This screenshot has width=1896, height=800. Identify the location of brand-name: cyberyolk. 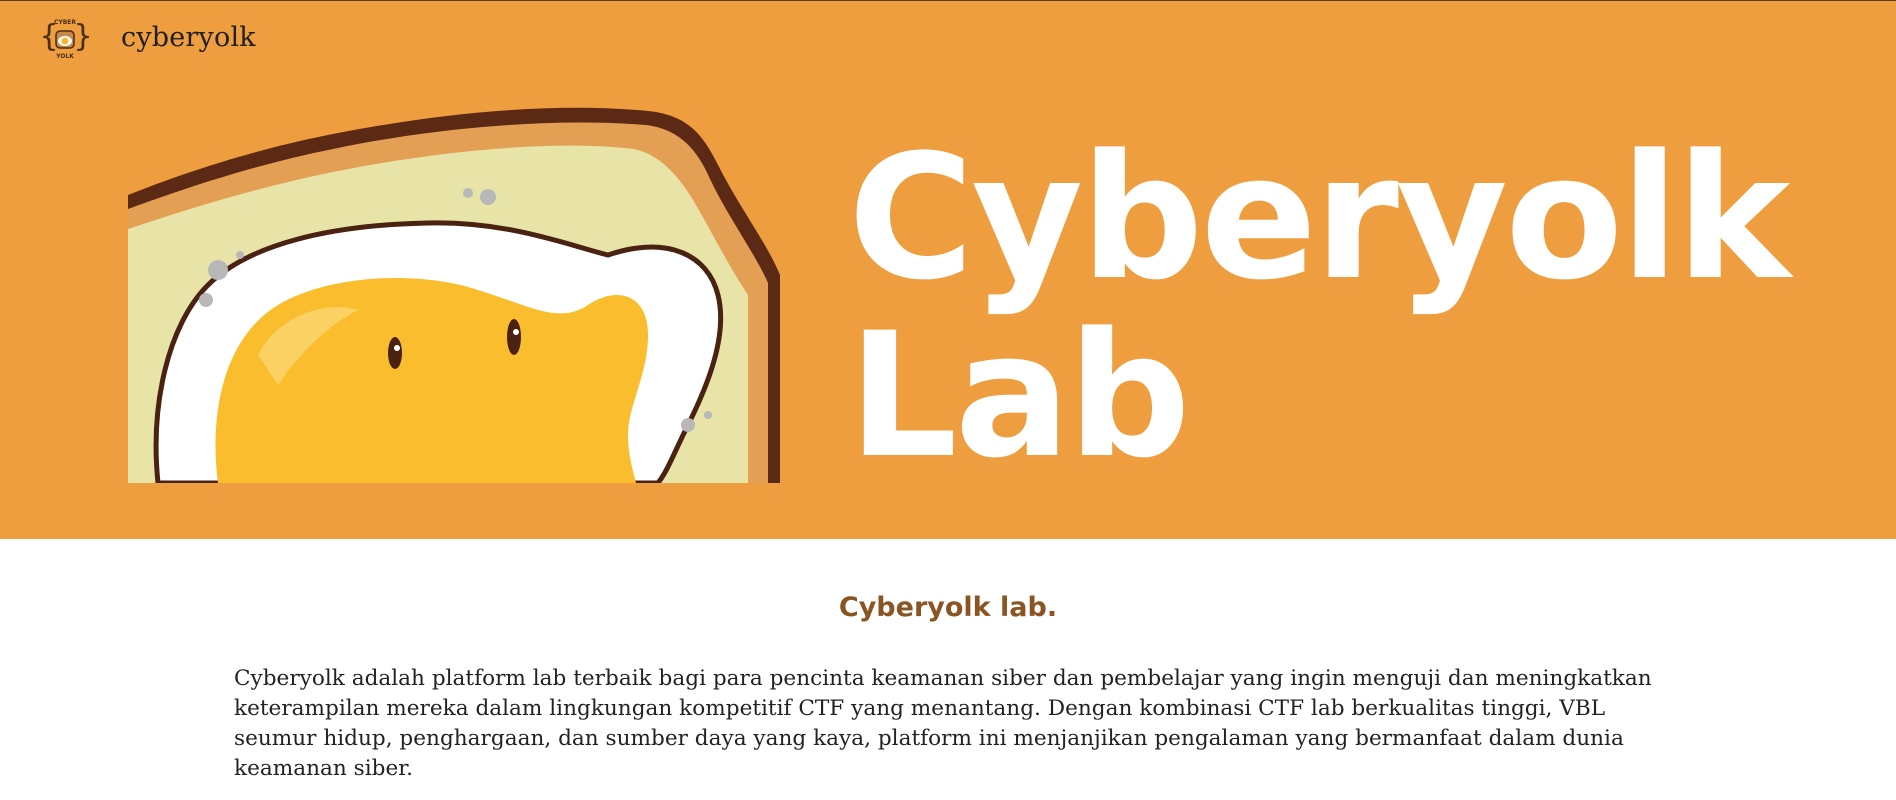
(188, 37).